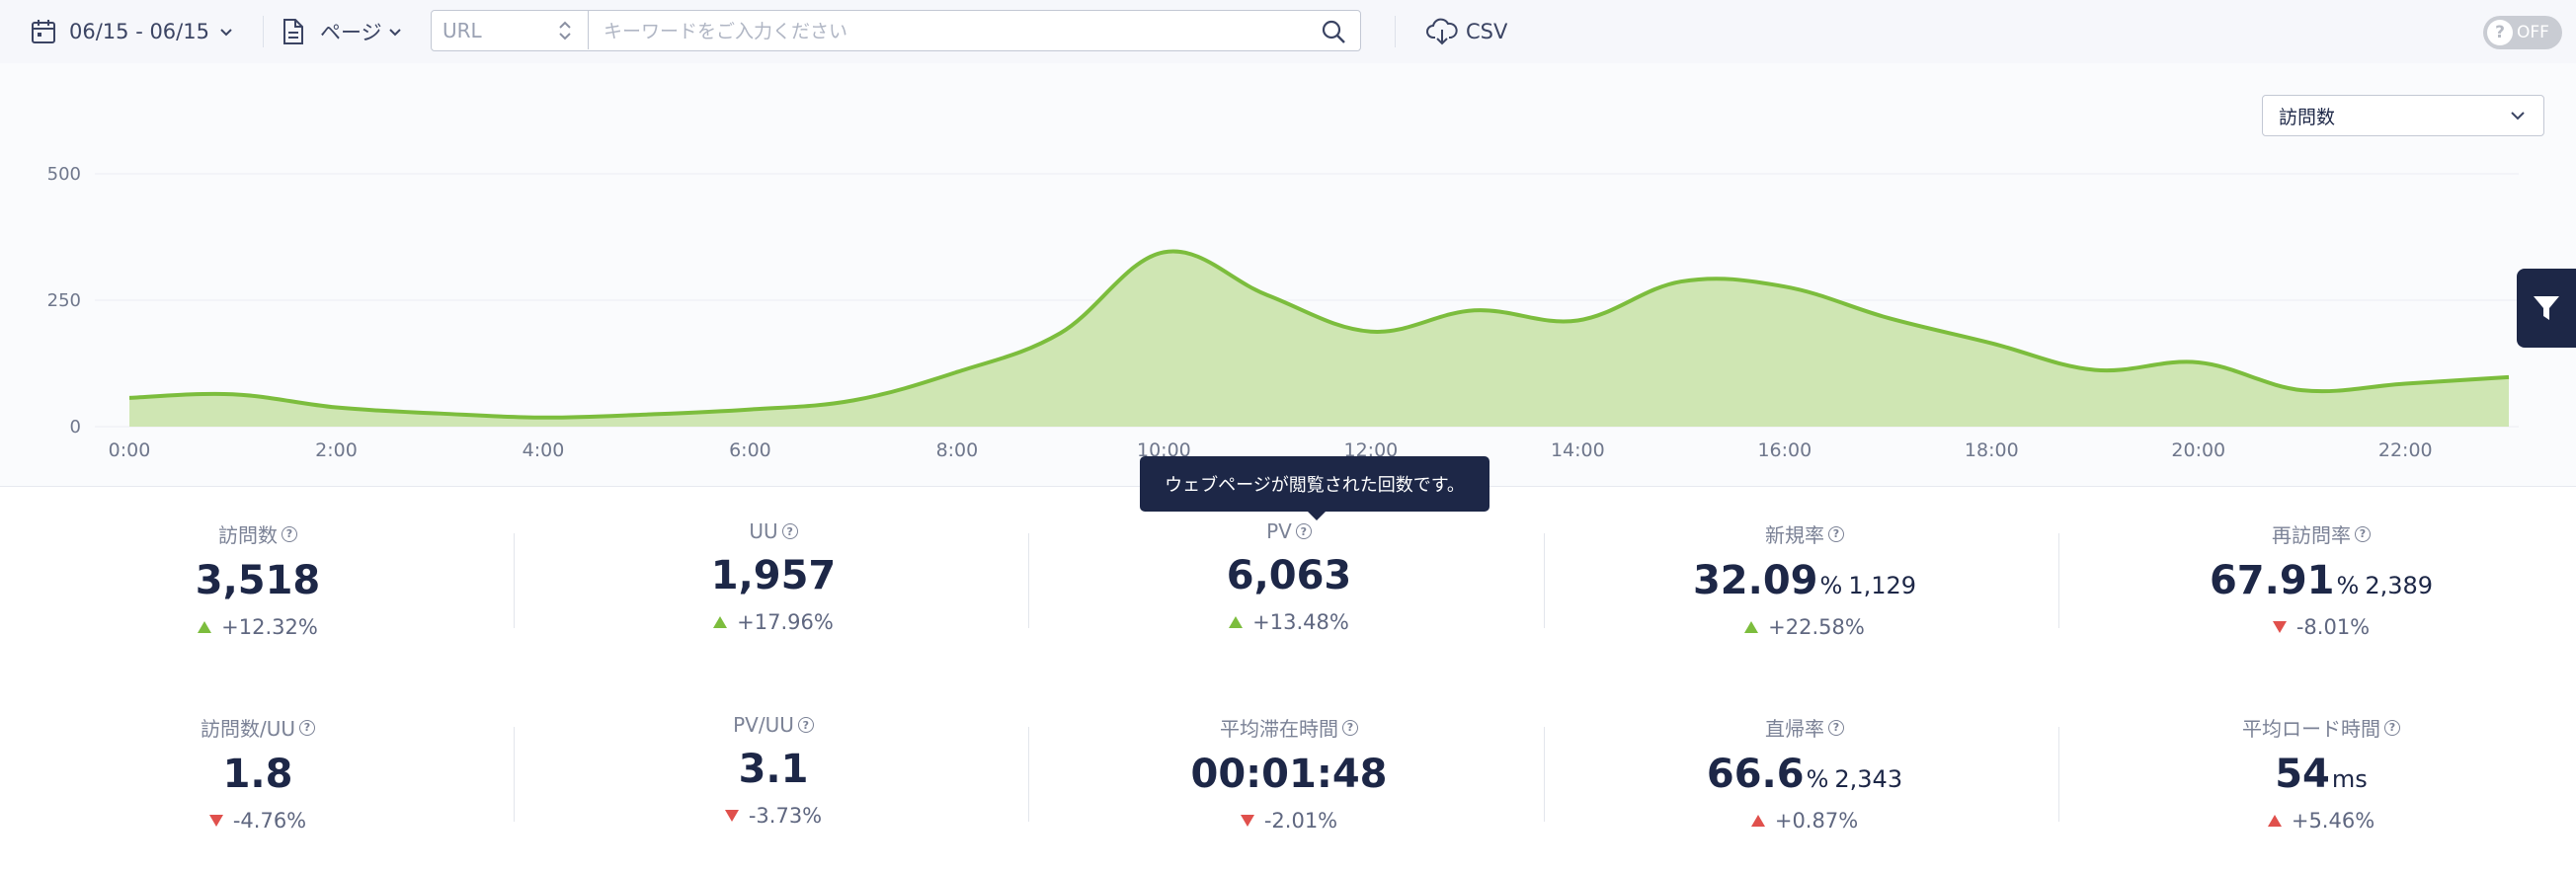  I want to click on metric-dropdown: 訪問数, so click(2403, 116).